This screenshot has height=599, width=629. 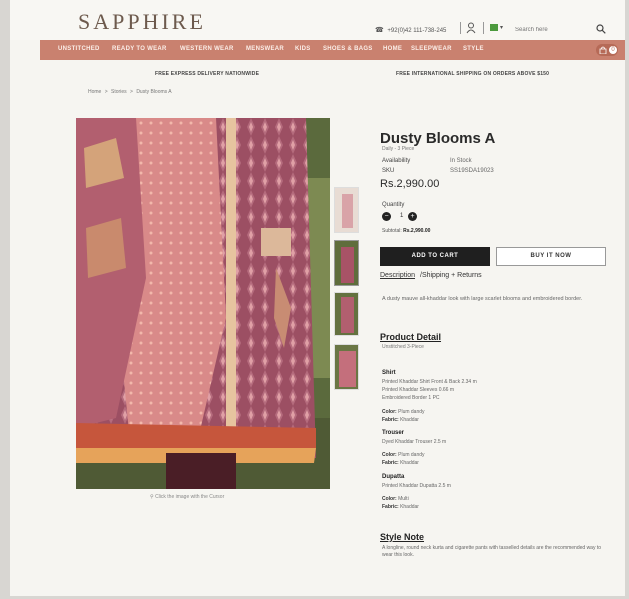 What do you see at coordinates (94, 92) in the screenshot?
I see `breadcrumb-home: Home` at bounding box center [94, 92].